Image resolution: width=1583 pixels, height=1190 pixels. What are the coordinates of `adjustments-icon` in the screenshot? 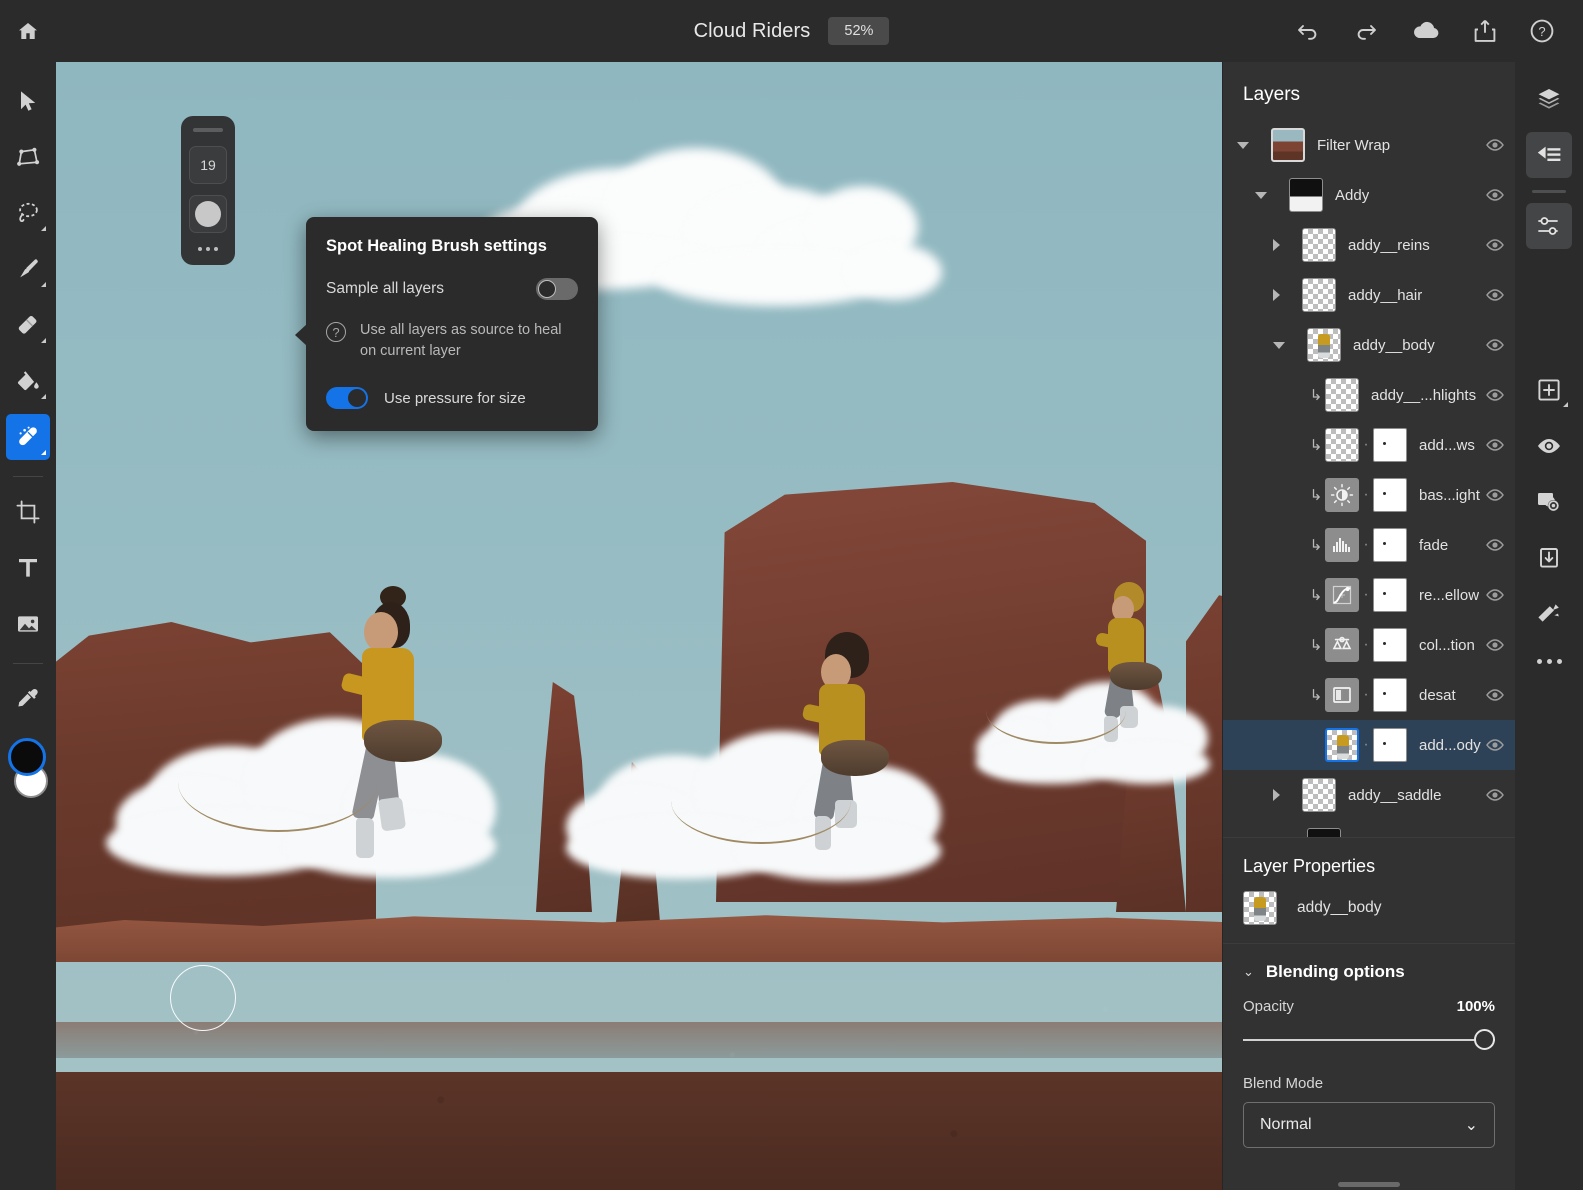 It's located at (1549, 226).